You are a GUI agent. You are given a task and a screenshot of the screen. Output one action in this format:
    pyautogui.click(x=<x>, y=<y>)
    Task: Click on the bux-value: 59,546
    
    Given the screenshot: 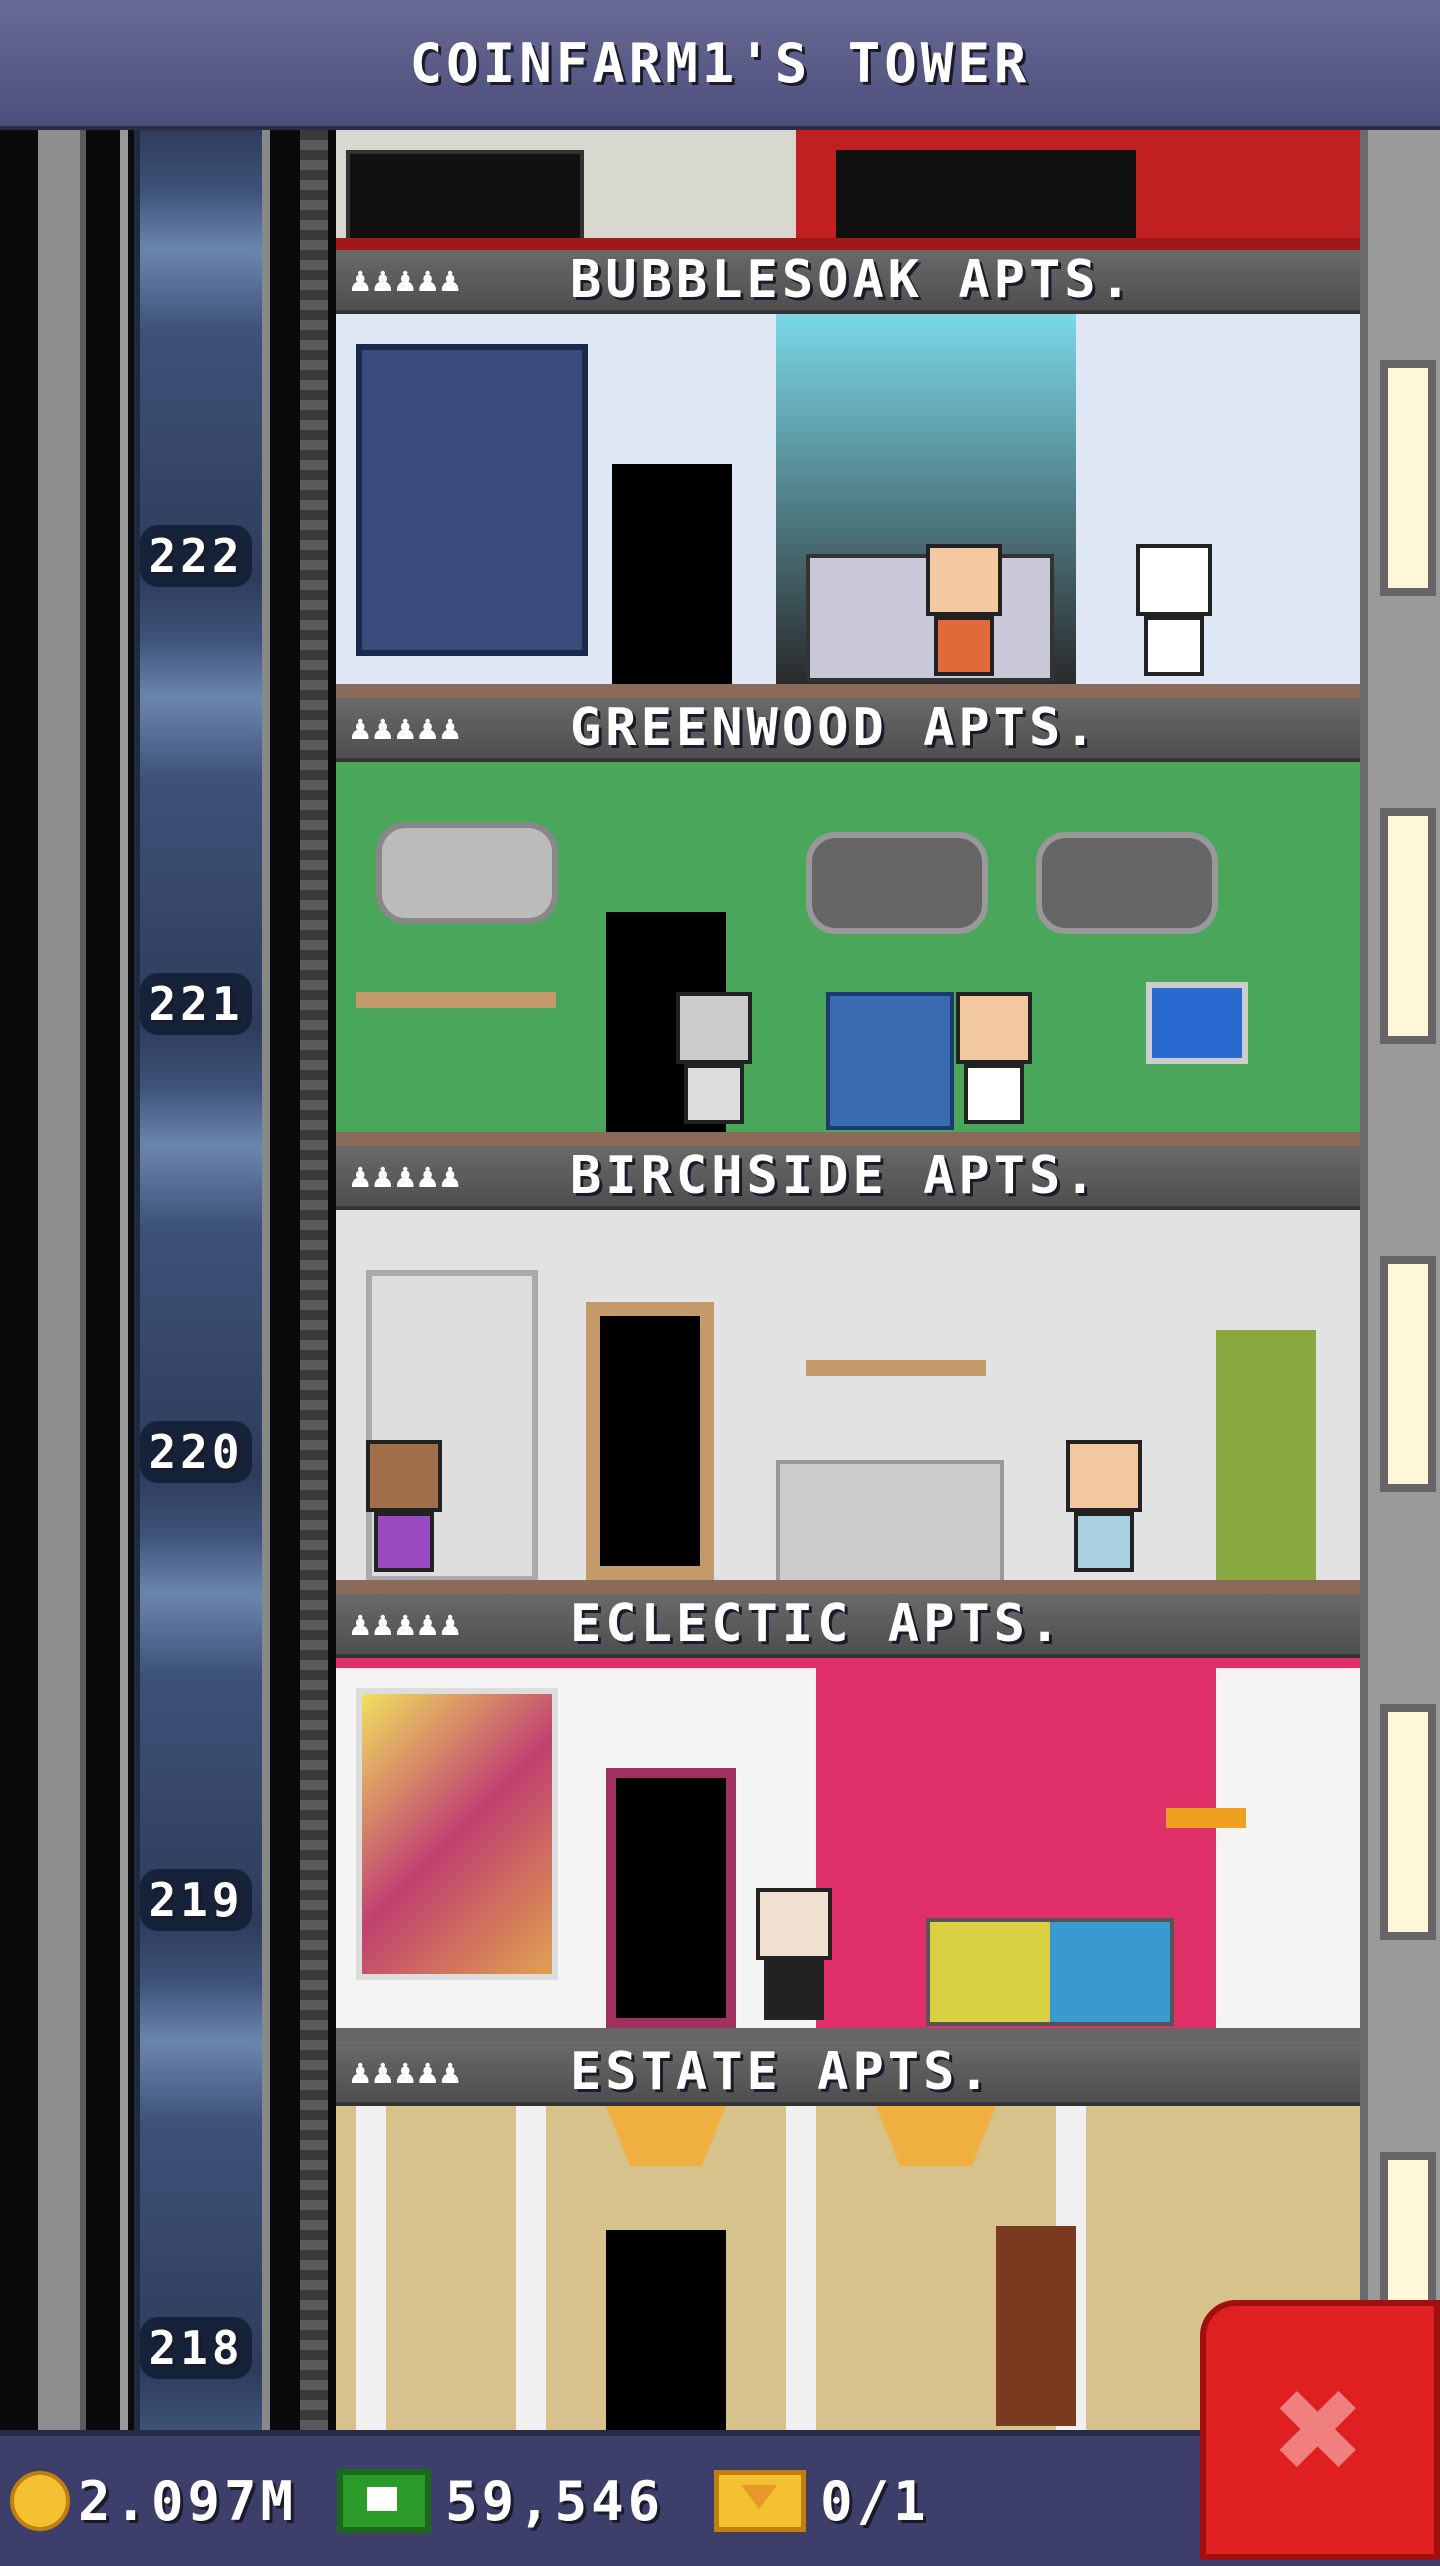 What is the action you would take?
    pyautogui.click(x=555, y=2501)
    